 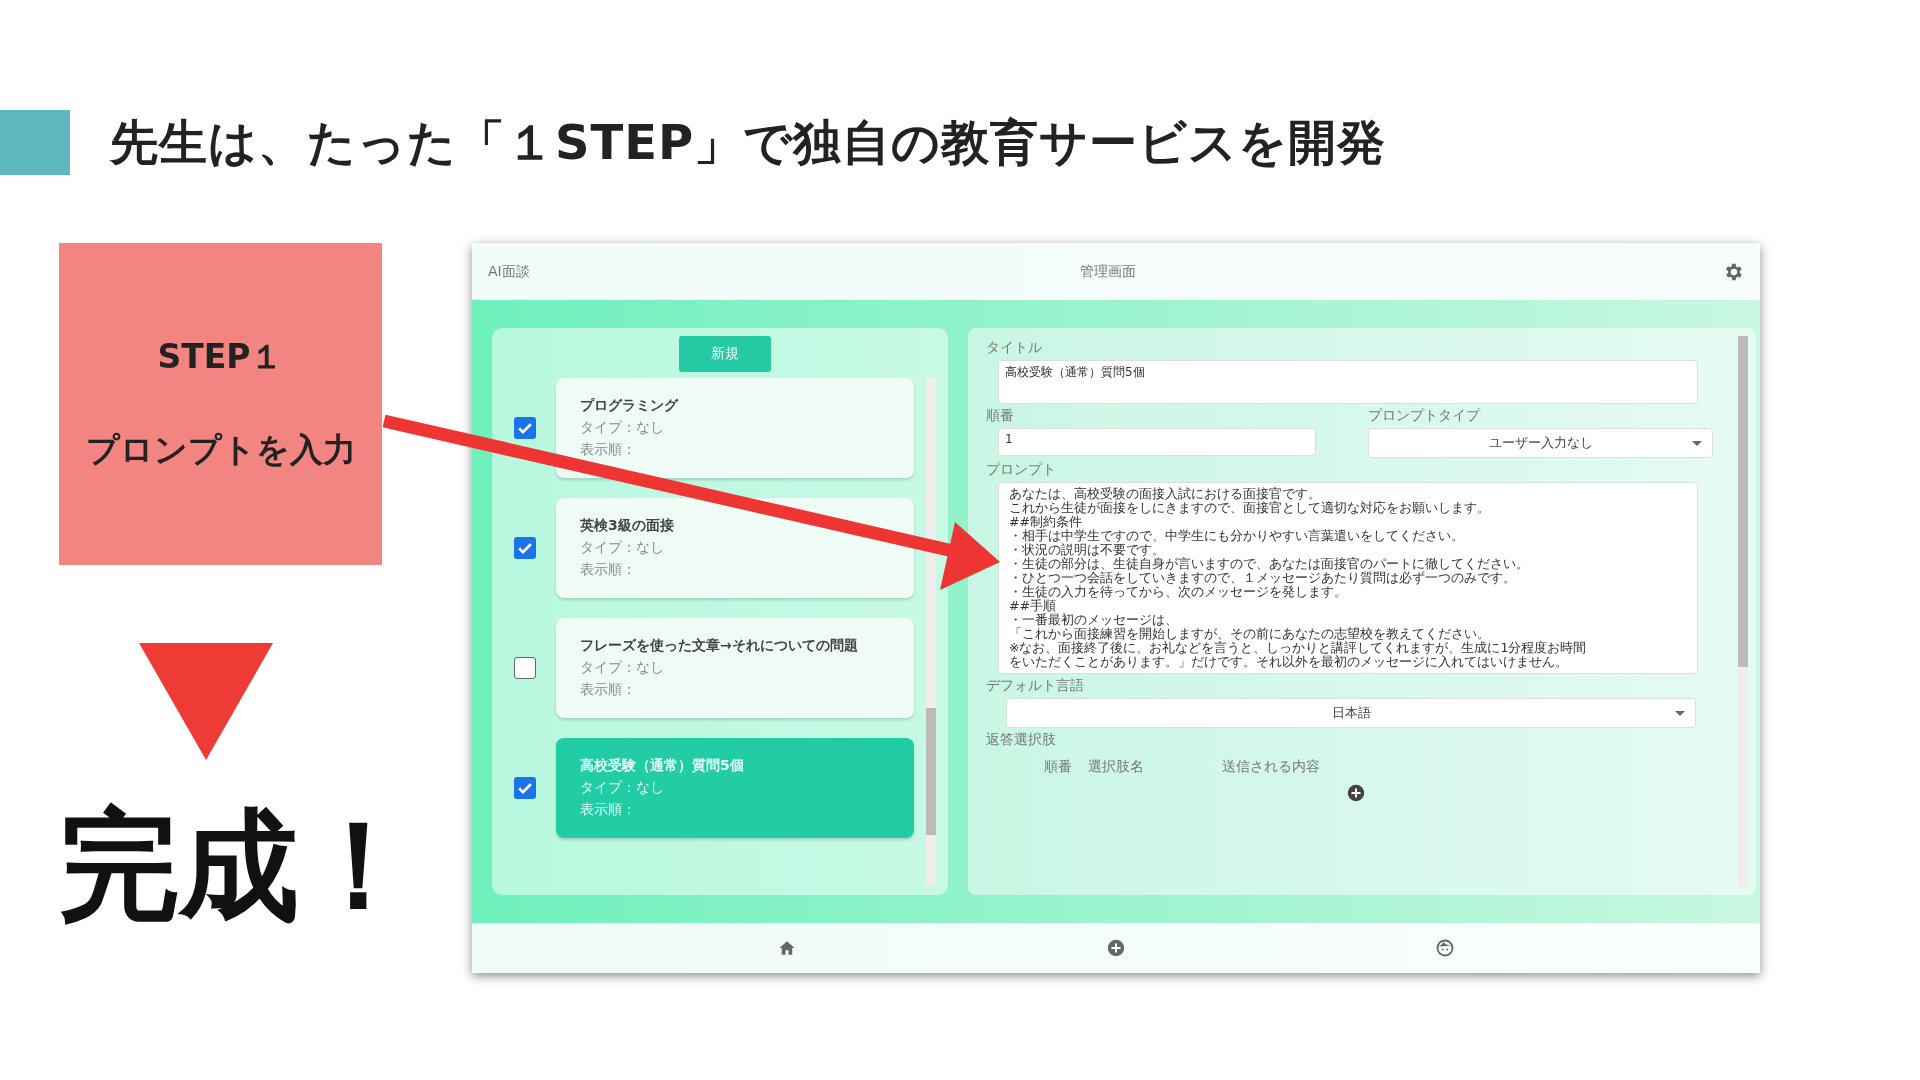 I want to click on field-label: 順番, so click(x=1000, y=416).